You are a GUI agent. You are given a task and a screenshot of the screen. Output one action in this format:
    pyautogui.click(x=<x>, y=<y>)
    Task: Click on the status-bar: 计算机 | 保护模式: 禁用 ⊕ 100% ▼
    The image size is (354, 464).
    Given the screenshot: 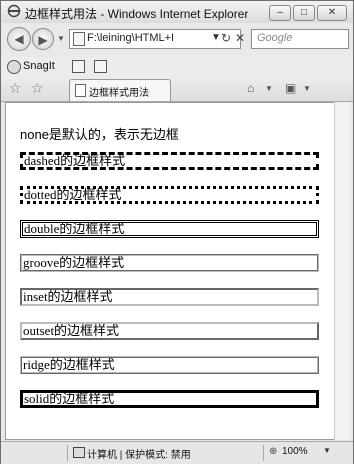 What is the action you would take?
    pyautogui.click(x=177, y=452)
    